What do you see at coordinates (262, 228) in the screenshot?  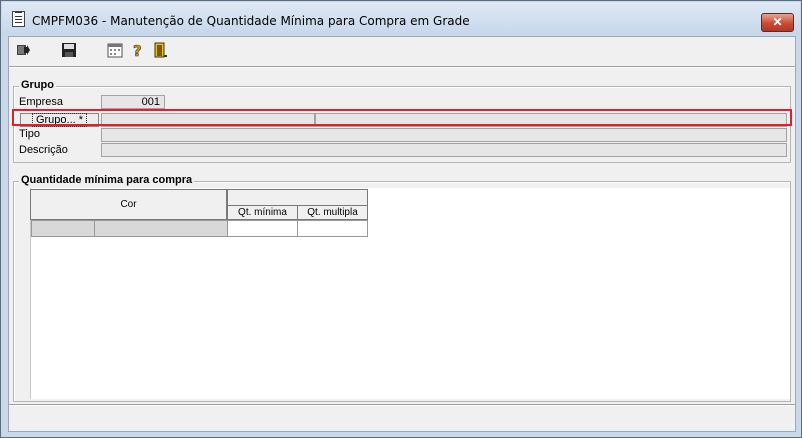 I see `grid-cell-qt-minima` at bounding box center [262, 228].